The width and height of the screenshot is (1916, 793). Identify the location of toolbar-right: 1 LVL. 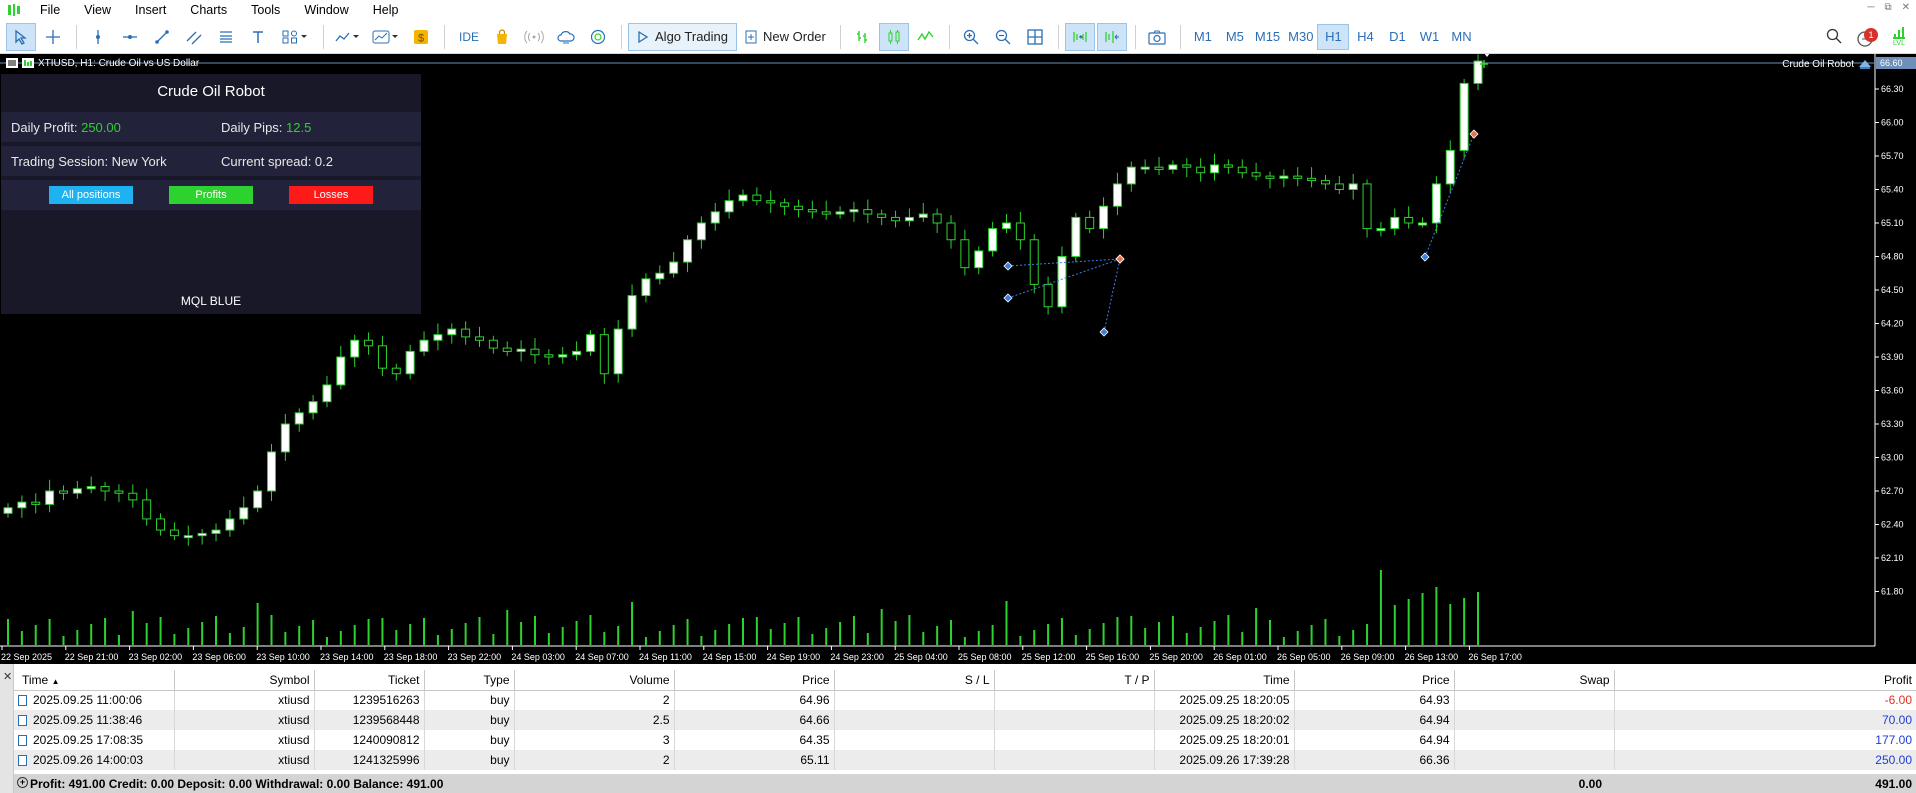
(1871, 37).